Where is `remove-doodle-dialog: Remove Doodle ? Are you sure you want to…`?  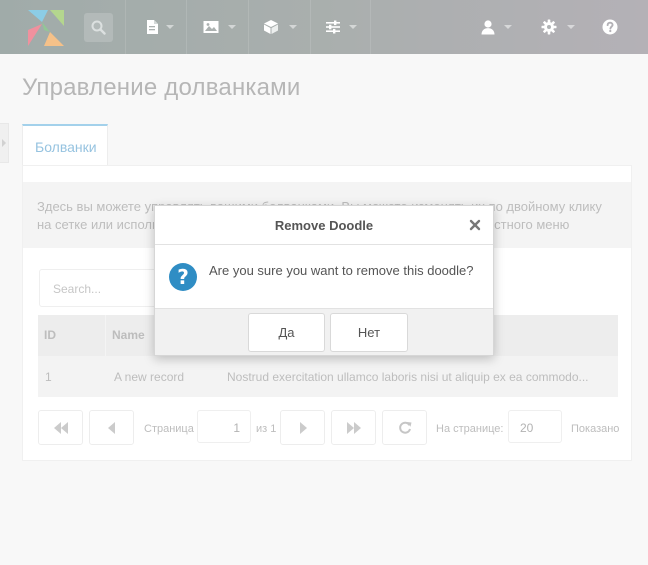
remove-doodle-dialog: Remove Doodle ? Are you sure you want to… is located at coordinates (324, 280).